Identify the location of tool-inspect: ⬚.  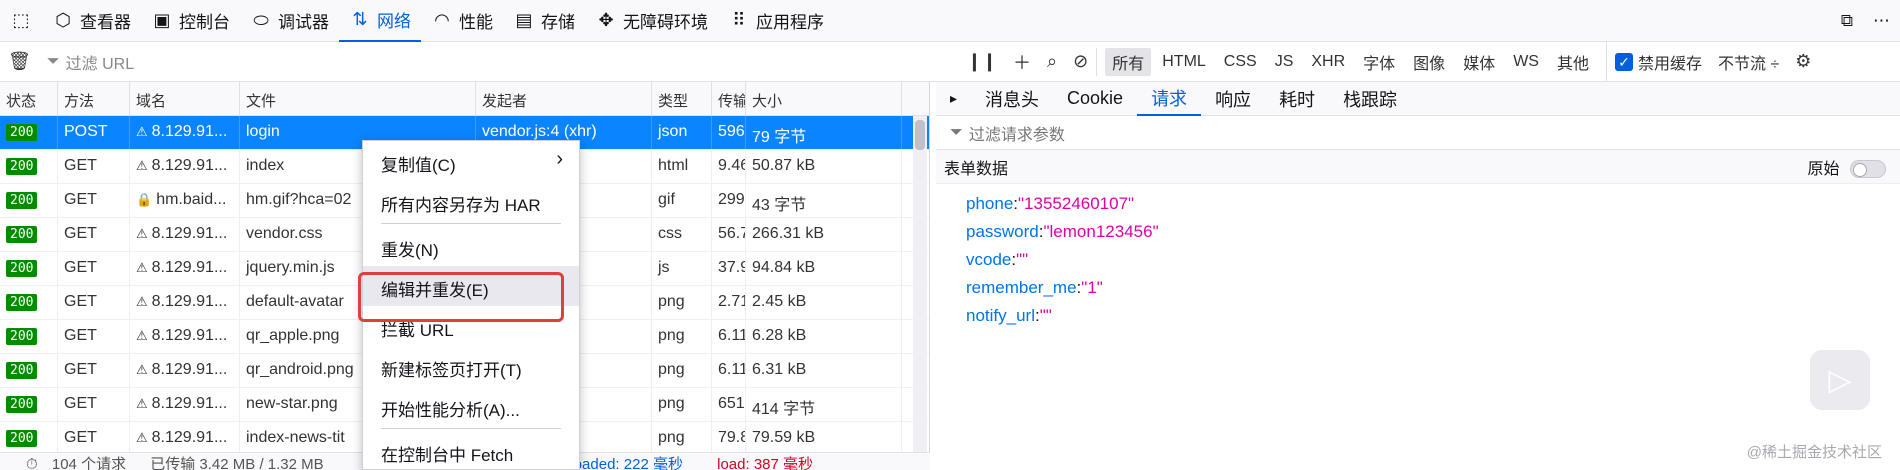
(21, 21).